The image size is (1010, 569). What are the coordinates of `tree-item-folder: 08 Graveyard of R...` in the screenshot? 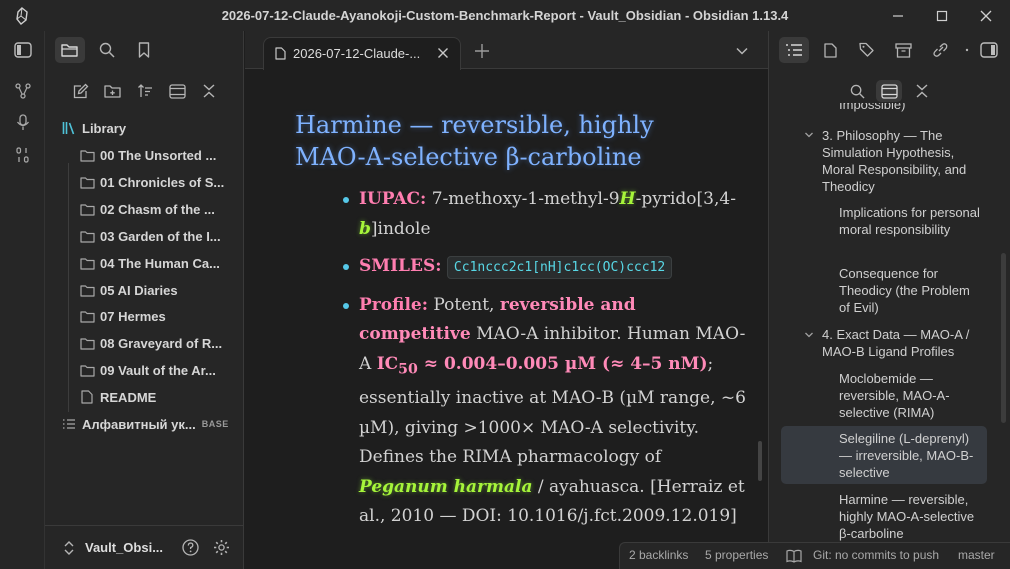 It's located at (154, 343).